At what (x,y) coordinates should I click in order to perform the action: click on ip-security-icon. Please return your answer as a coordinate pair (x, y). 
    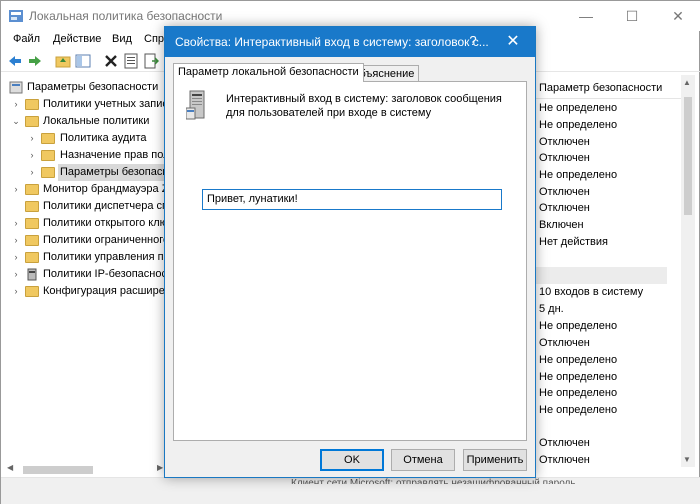
    Looking at the image, I should click on (32, 274).